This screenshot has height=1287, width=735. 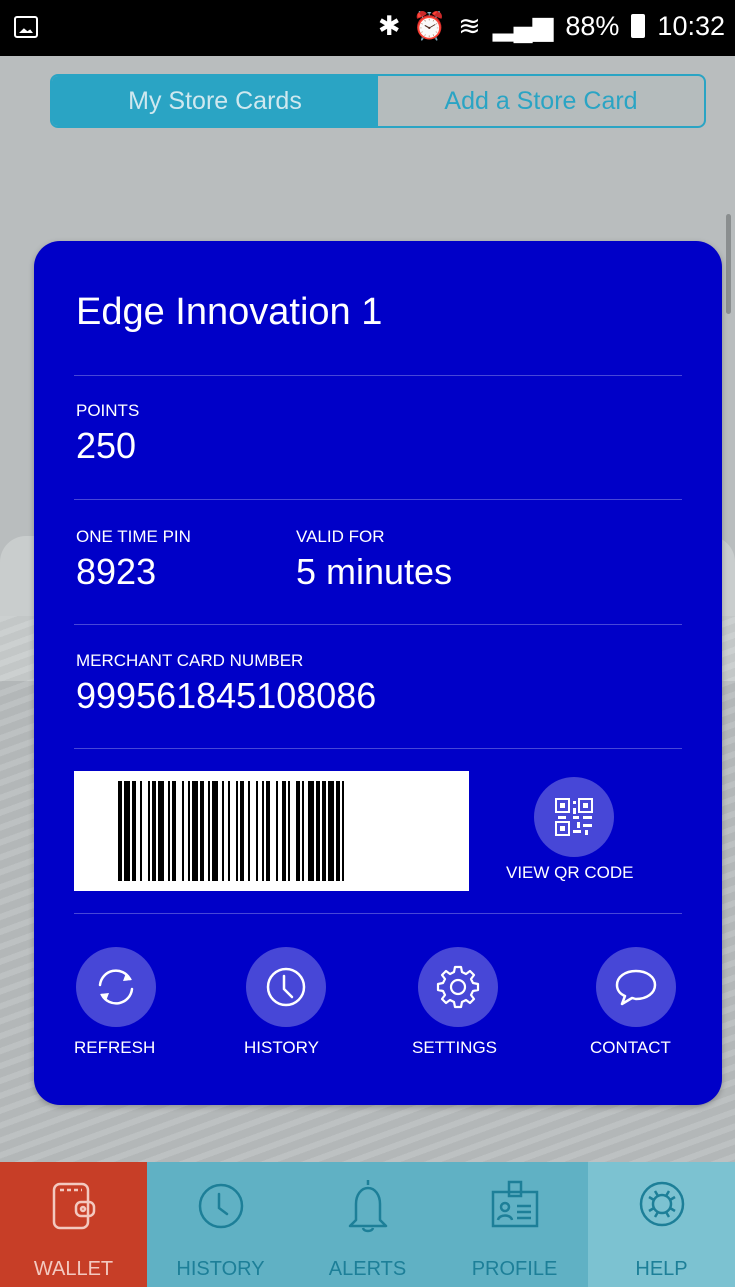 I want to click on status-bar: ✱ ⏰ ≋ ▂▄▆ 88% 10:32, so click(x=367, y=28).